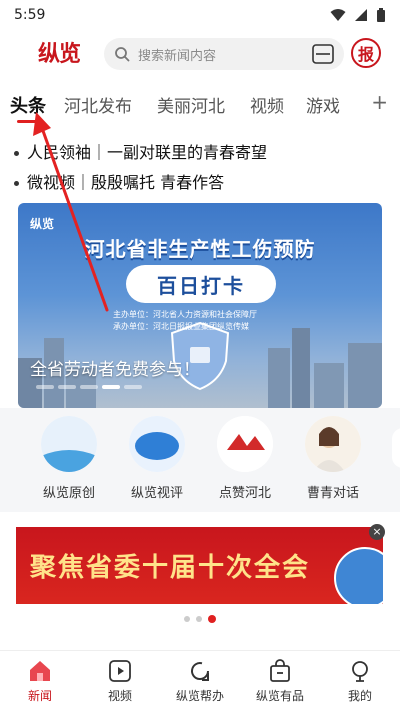  What do you see at coordinates (39, 696) in the screenshot?
I see `nav-label: 新闻` at bounding box center [39, 696].